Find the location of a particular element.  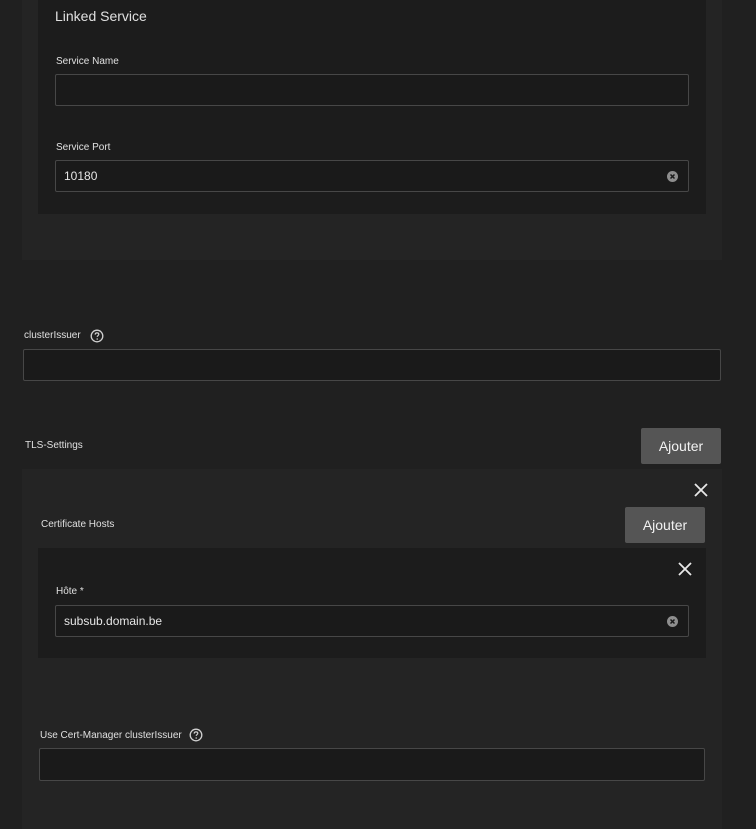

service-name-label: Service Name is located at coordinates (87, 61).